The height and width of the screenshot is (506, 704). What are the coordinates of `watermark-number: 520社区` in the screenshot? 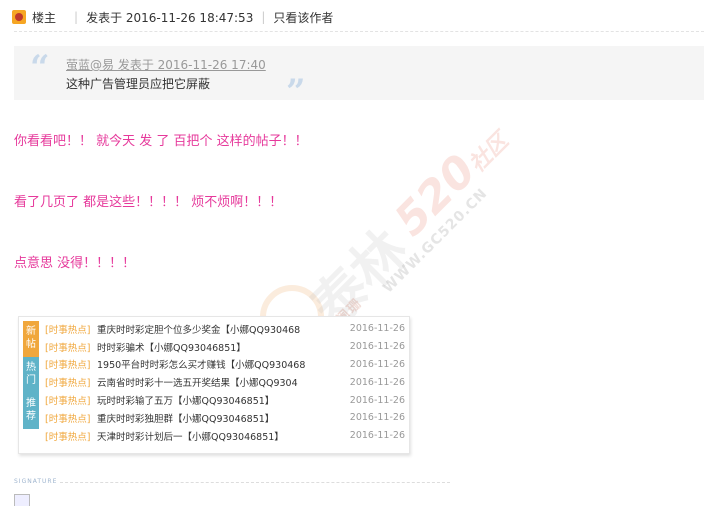 It's located at (449, 187).